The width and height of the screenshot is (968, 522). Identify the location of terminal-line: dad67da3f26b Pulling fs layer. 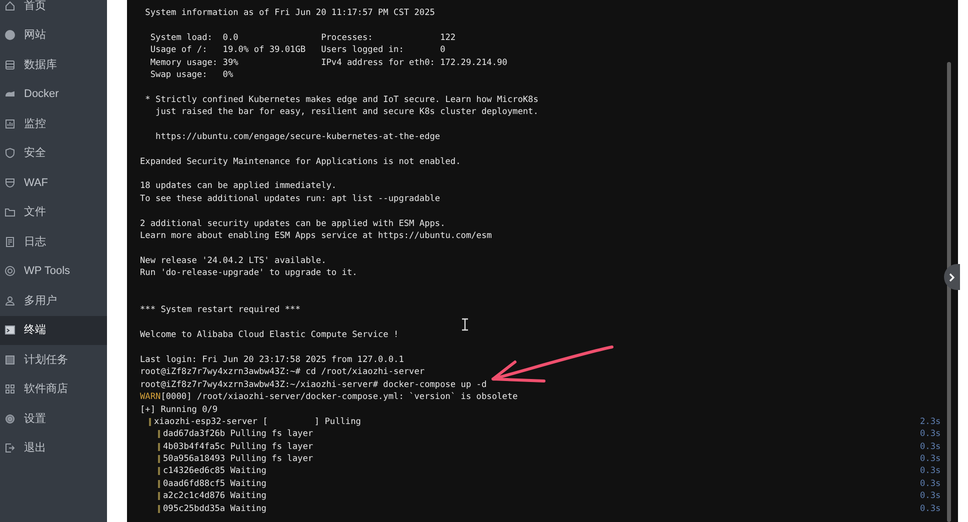
(238, 434).